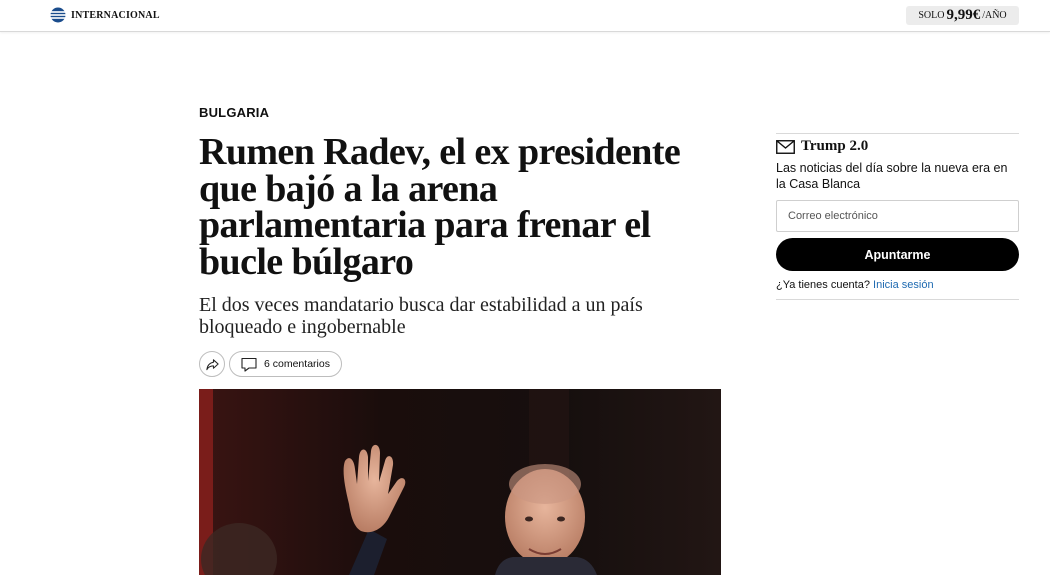 The width and height of the screenshot is (1050, 575). I want to click on top-bar: INTERNACIONAL SOLO 9,99€ /AÑO, so click(525, 16).